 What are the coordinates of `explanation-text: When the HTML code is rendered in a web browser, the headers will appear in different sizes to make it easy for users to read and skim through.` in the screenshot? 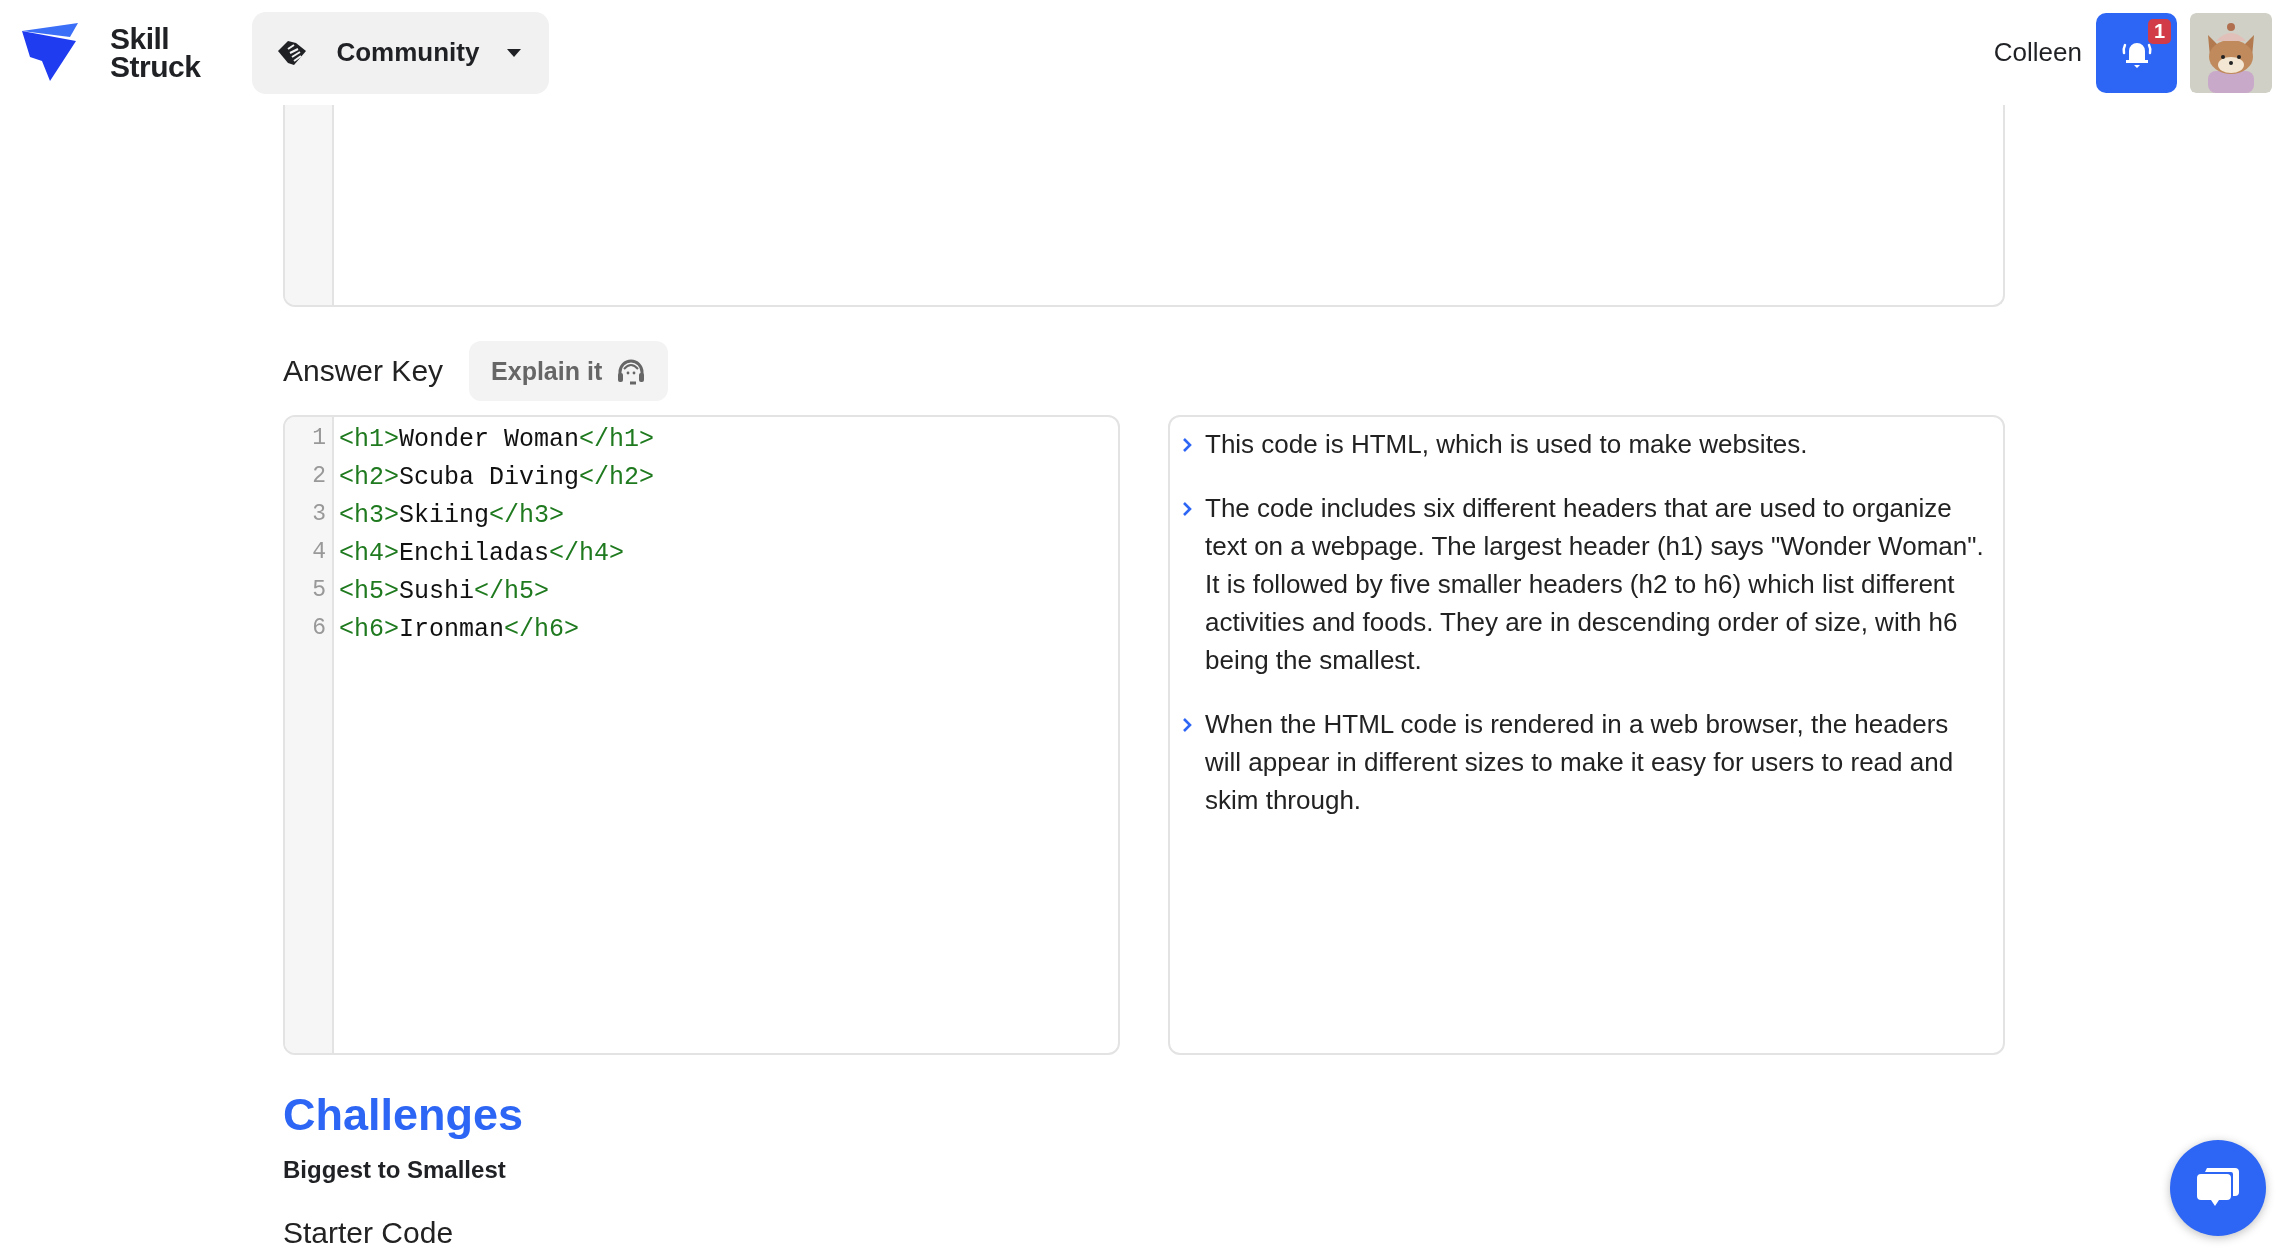 It's located at (1580, 762).